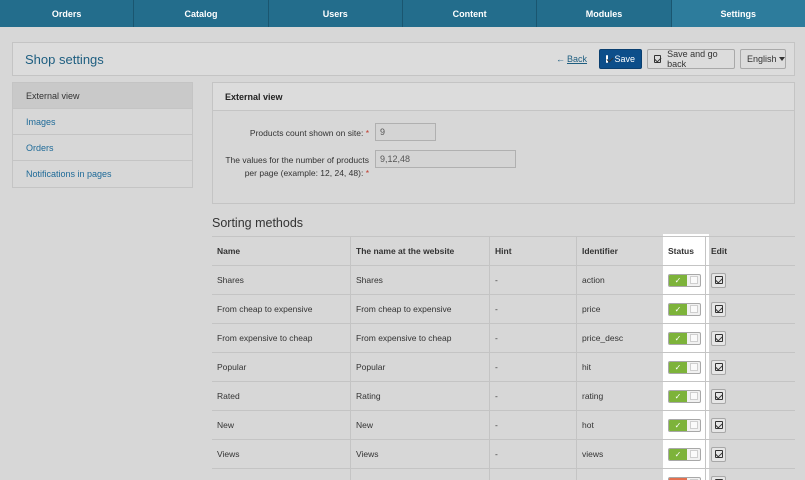 The height and width of the screenshot is (480, 805). I want to click on sidebar-item-external-view: External view, so click(102, 96).